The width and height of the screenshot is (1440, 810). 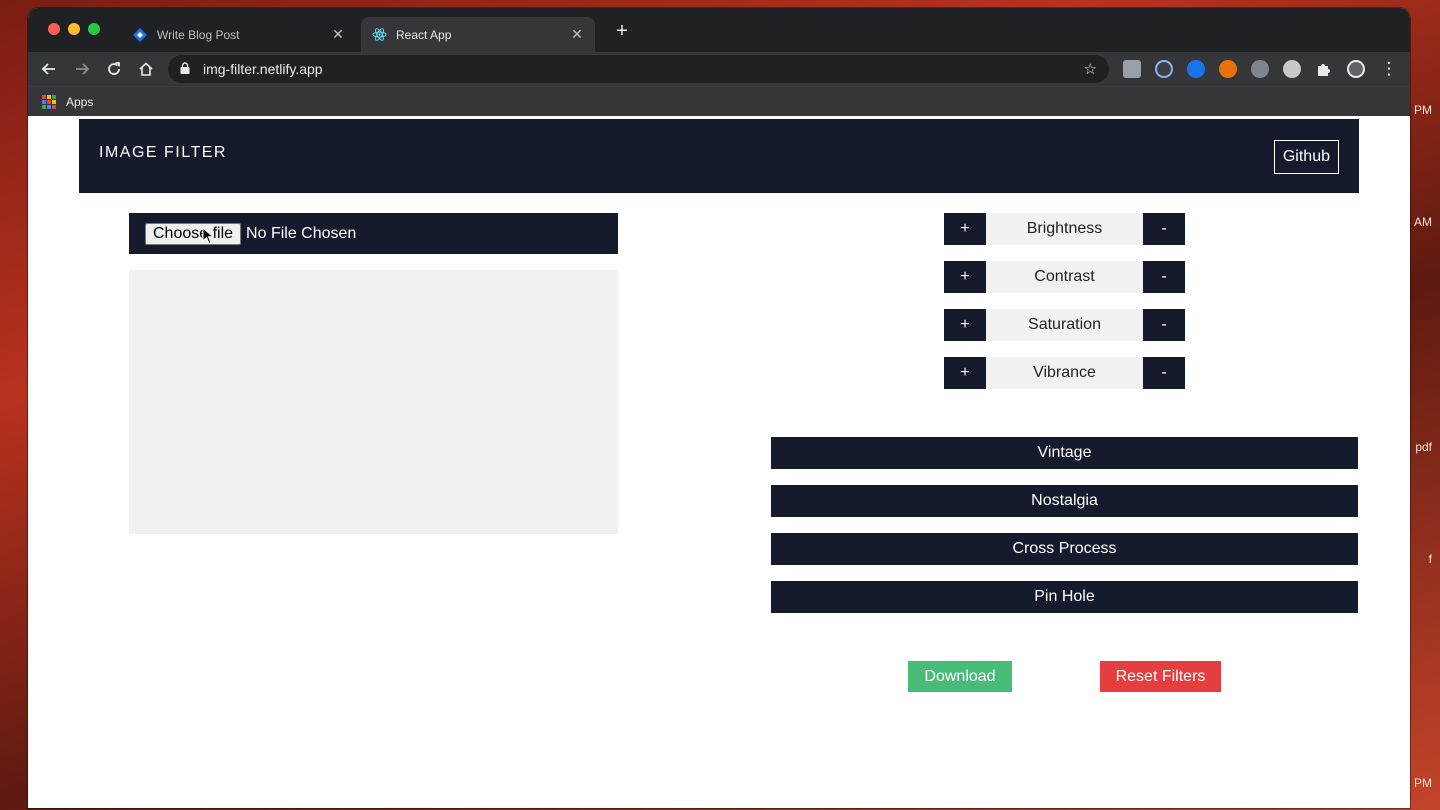 I want to click on vibrance-plus-button: +, so click(x=965, y=373).